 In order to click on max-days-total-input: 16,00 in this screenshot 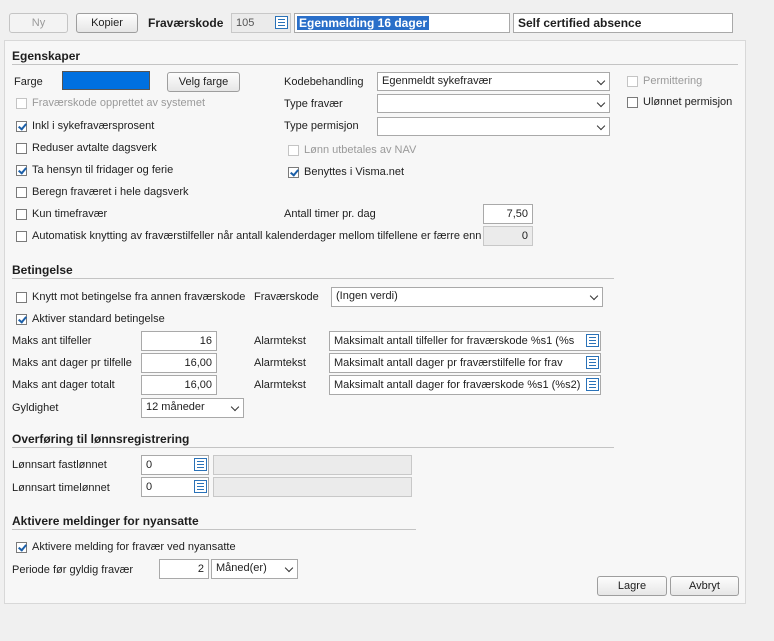, I will do `click(179, 385)`.